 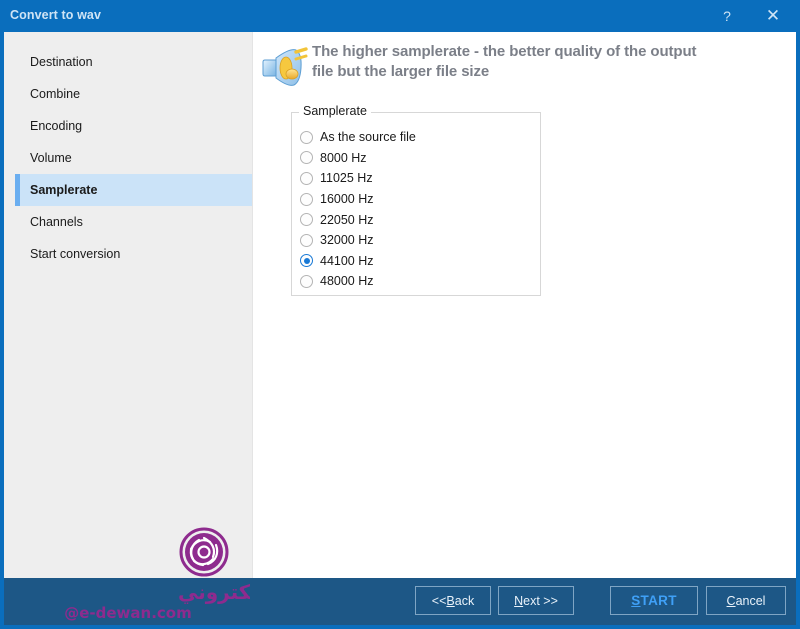 What do you see at coordinates (128, 62) in the screenshot?
I see `sidebar-item-destination: Destination` at bounding box center [128, 62].